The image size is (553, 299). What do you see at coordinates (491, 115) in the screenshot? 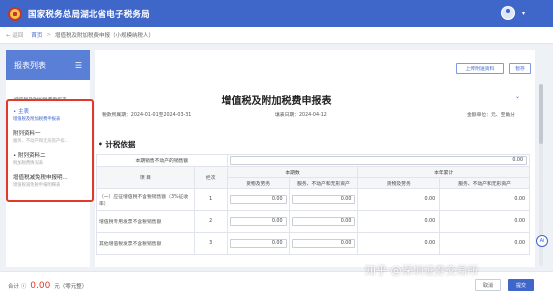
I see `amount-unit: 金额单位：元、至角分` at bounding box center [491, 115].